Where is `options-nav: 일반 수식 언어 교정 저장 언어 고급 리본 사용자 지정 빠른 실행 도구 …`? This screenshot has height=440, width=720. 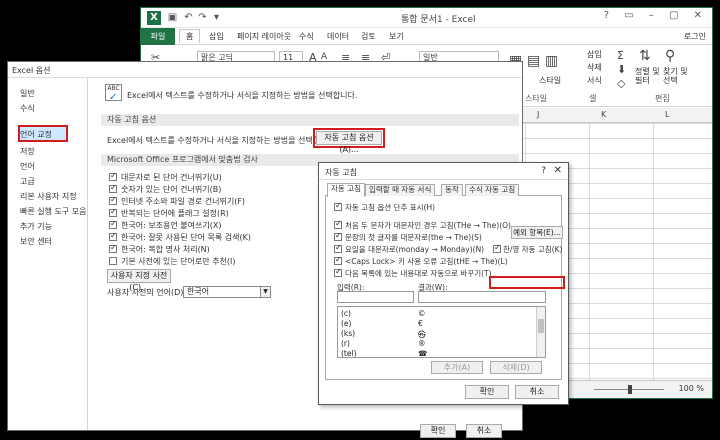 options-nav: 일반 수식 언어 교정 저장 언어 고급 리본 사용자 지정 빠른 실행 도구 … is located at coordinates (48, 254).